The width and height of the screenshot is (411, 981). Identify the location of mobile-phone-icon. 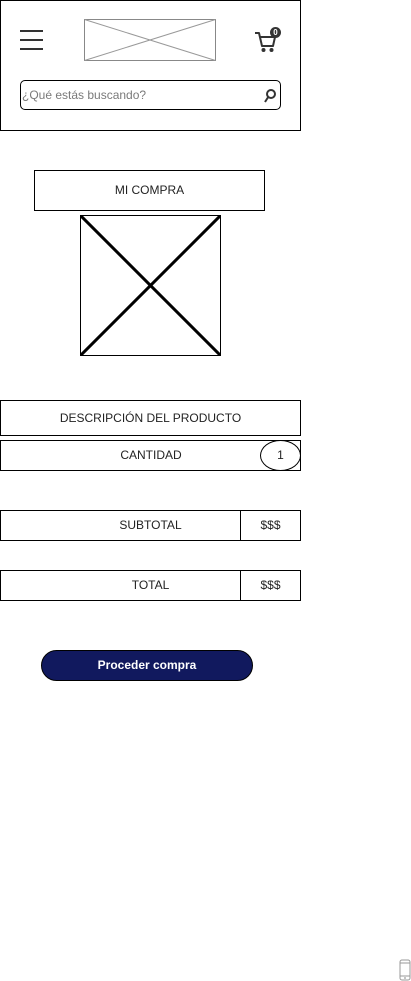
(405, 970).